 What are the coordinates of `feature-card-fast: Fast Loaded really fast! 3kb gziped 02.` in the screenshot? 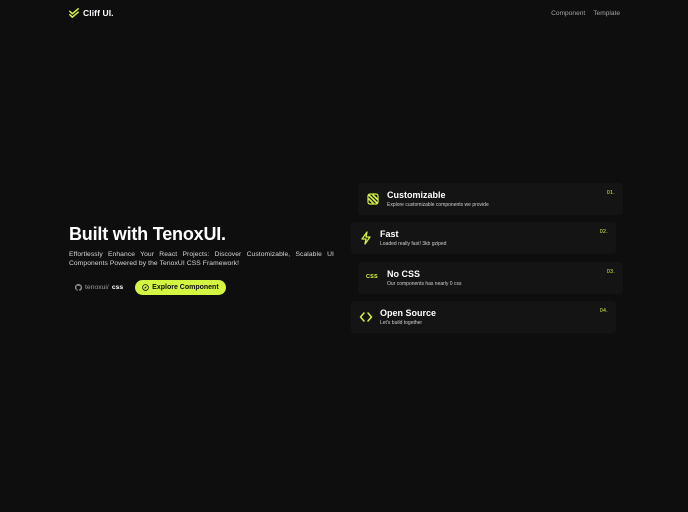 It's located at (483, 238).